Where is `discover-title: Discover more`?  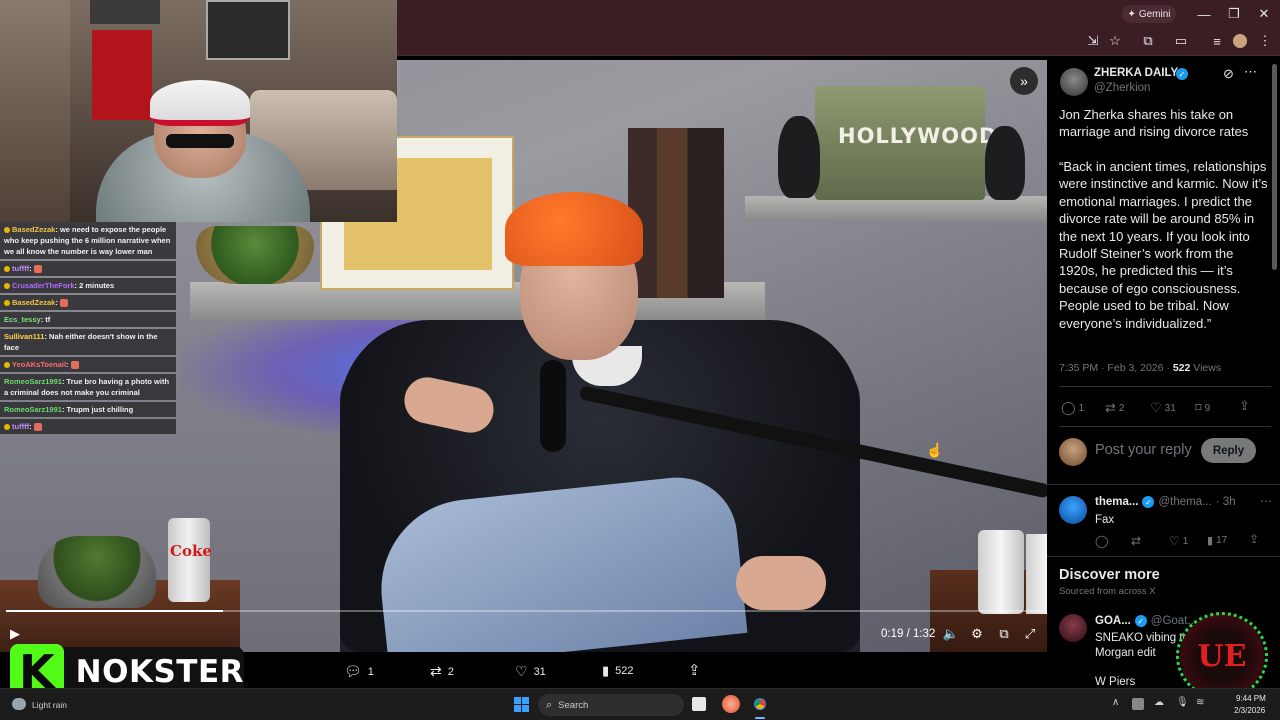 discover-title: Discover more is located at coordinates (1109, 575).